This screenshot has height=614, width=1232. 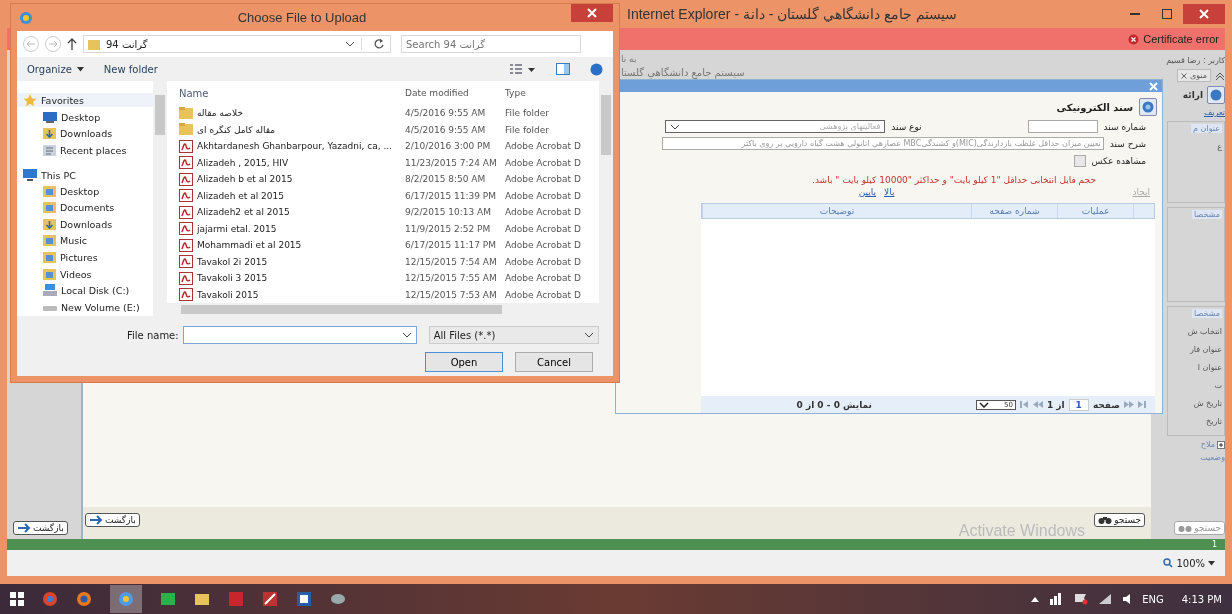 What do you see at coordinates (446, 179) in the screenshot?
I see `date-cell-text: 8/2/2015 8:50 AM` at bounding box center [446, 179].